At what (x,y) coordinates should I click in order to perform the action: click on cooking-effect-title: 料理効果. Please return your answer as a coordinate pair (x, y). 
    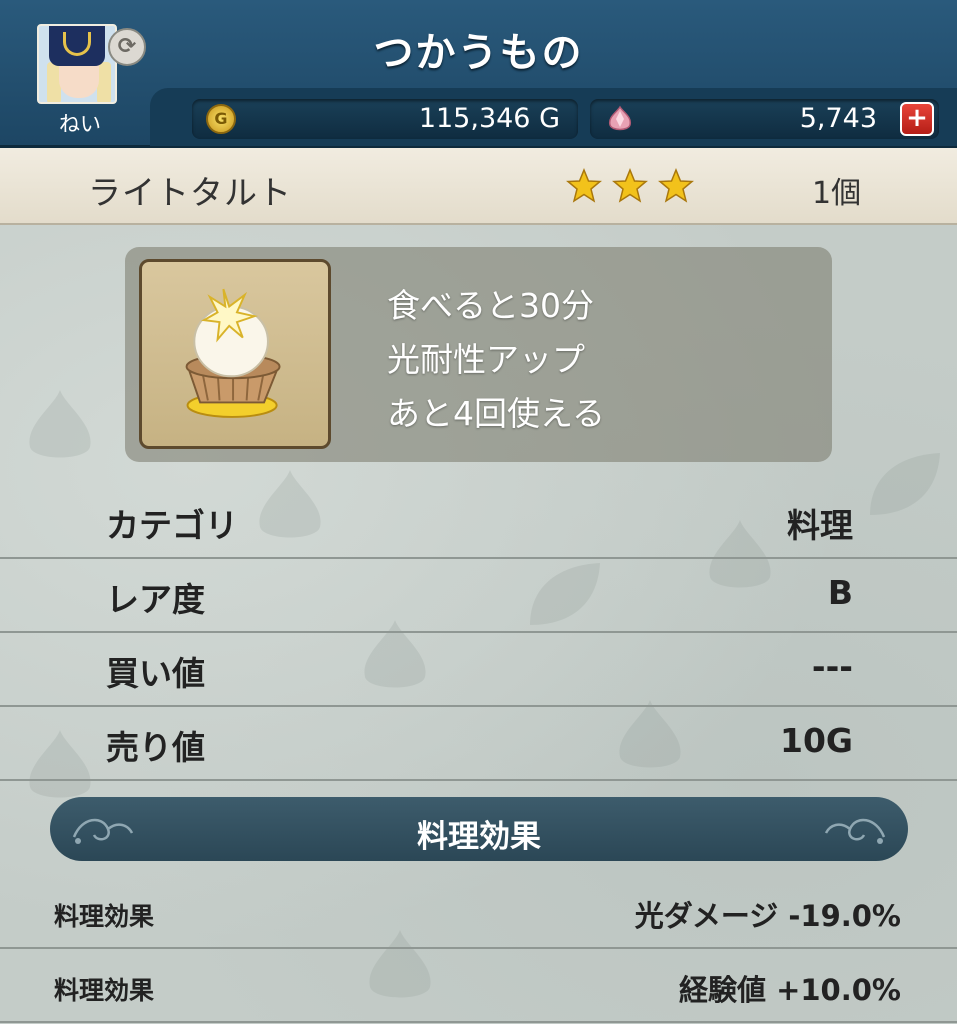
    Looking at the image, I should click on (479, 837).